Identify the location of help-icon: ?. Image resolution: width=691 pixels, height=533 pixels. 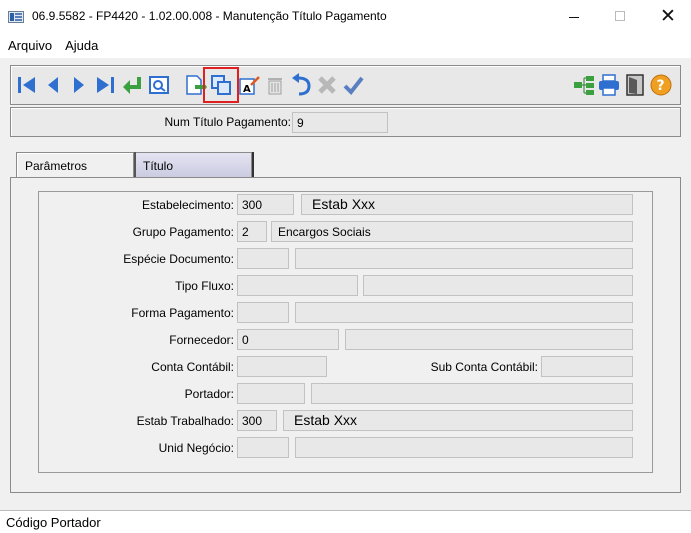
(661, 85).